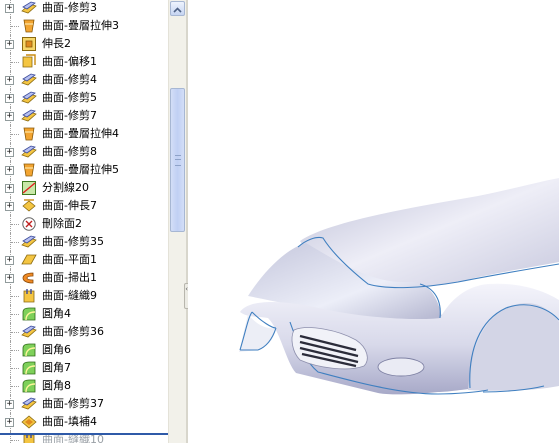  I want to click on feature-label: 圓角4, so click(56, 313).